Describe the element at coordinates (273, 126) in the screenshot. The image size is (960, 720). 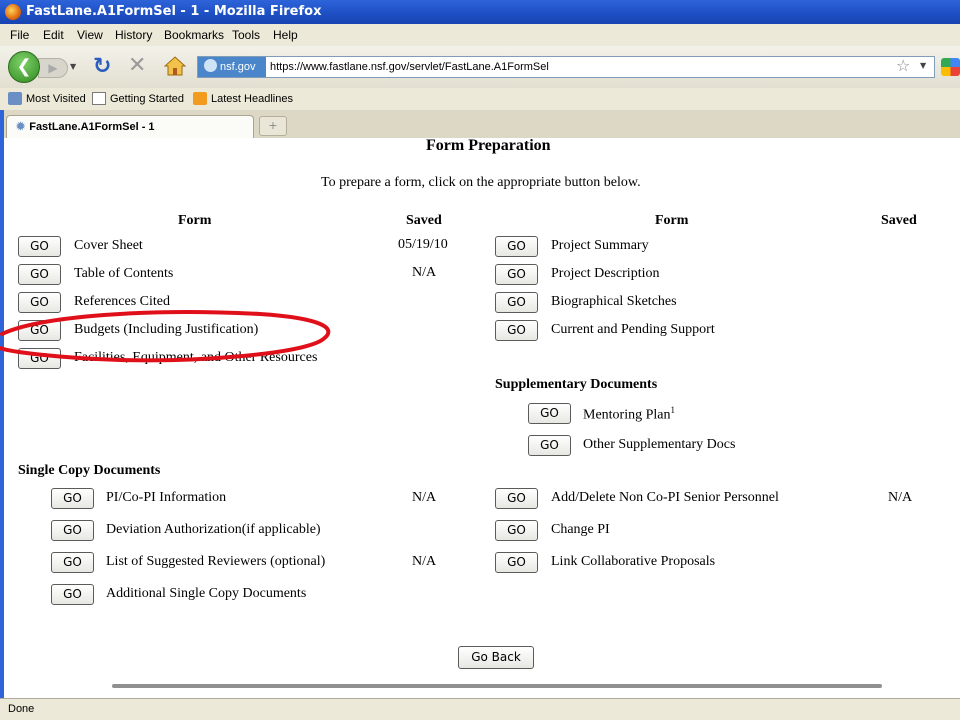
I see `new-tab-button: +` at that location.